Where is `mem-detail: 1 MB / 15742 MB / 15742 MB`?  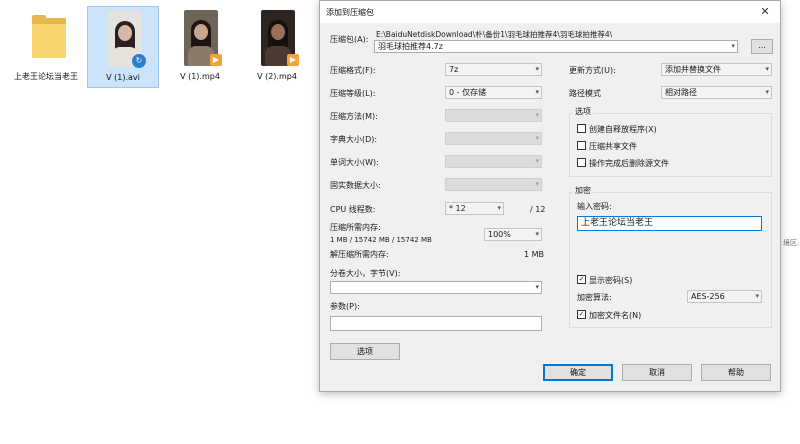
mem-detail: 1 MB / 15742 MB / 15742 MB is located at coordinates (381, 240).